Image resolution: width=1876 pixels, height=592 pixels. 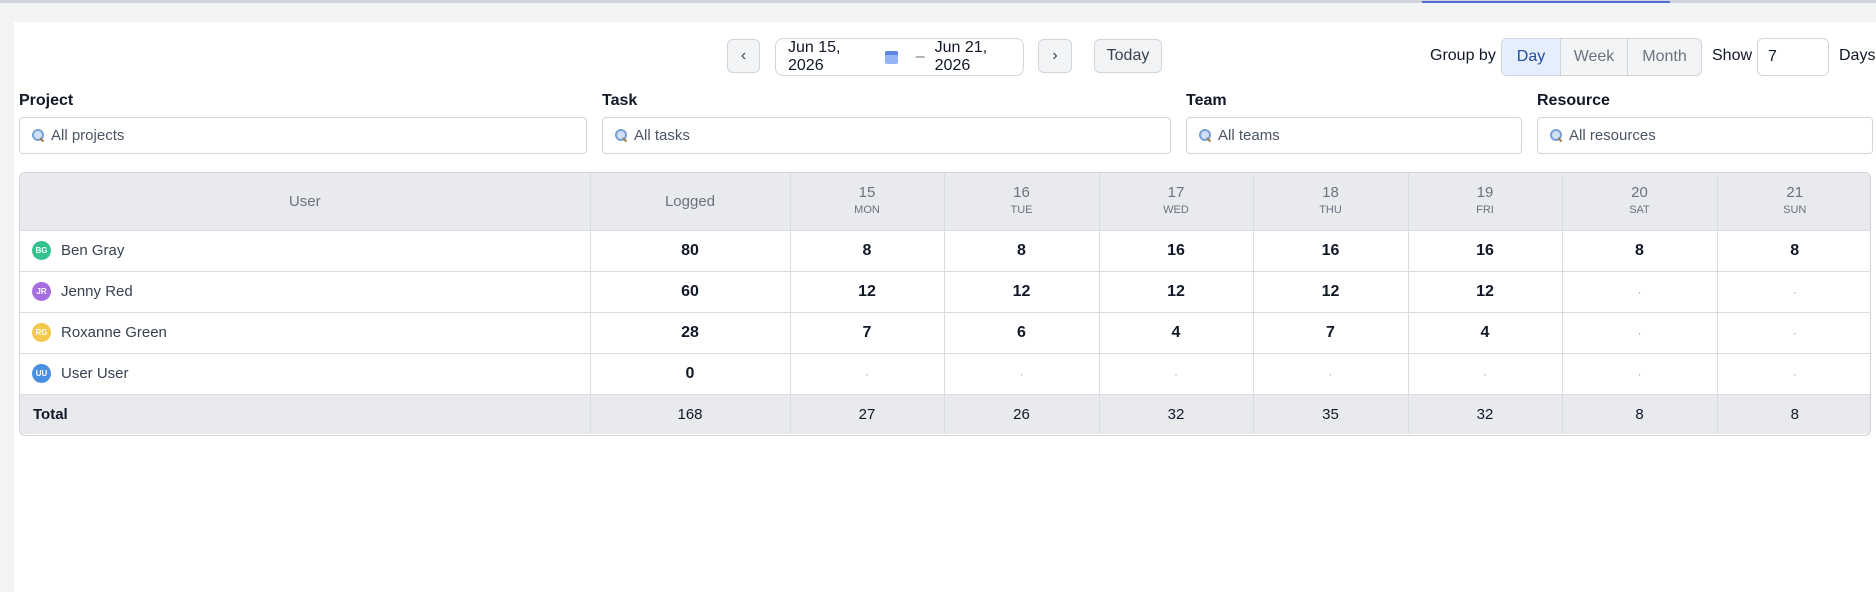 What do you see at coordinates (867, 414) in the screenshot?
I see `total-day-value: 27` at bounding box center [867, 414].